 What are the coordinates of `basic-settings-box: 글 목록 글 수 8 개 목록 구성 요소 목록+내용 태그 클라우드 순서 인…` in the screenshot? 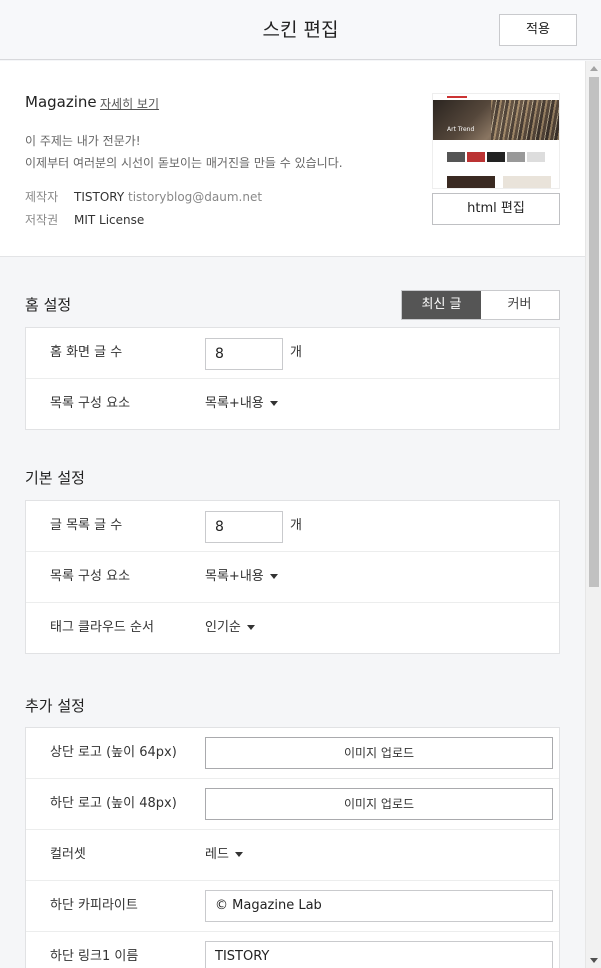 It's located at (292, 577).